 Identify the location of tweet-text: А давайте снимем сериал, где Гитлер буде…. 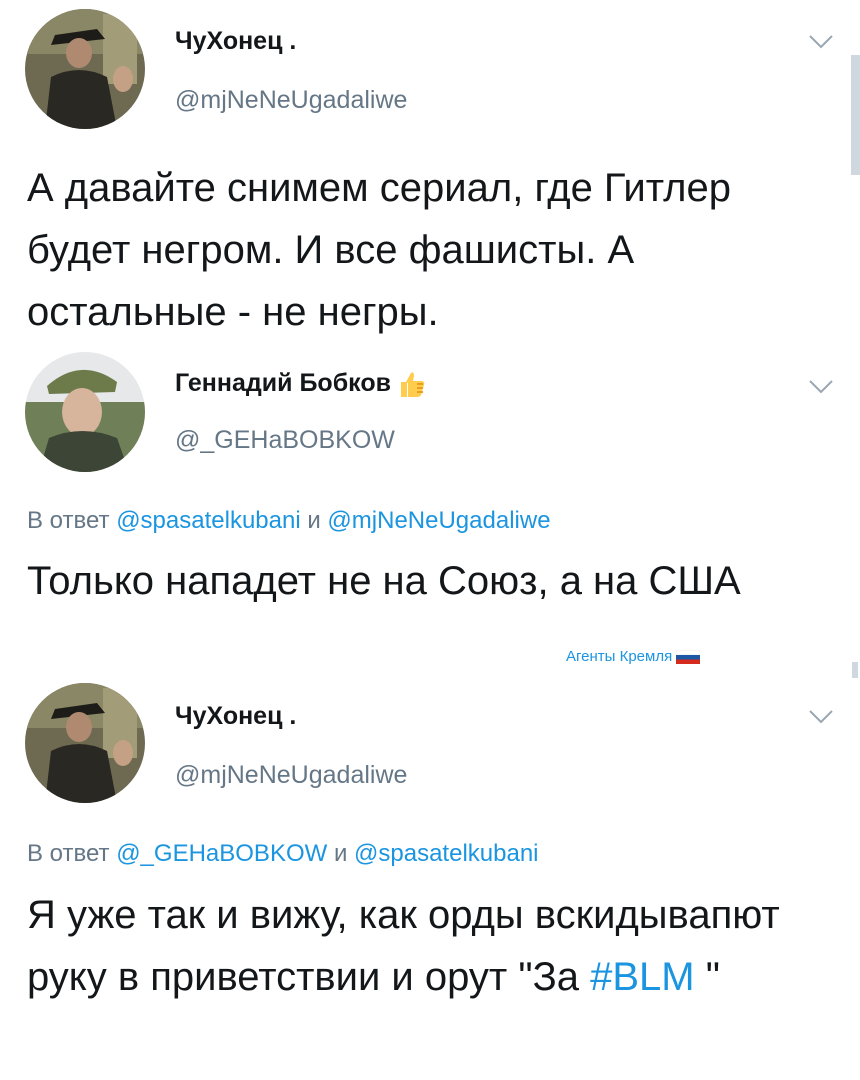
(379, 250).